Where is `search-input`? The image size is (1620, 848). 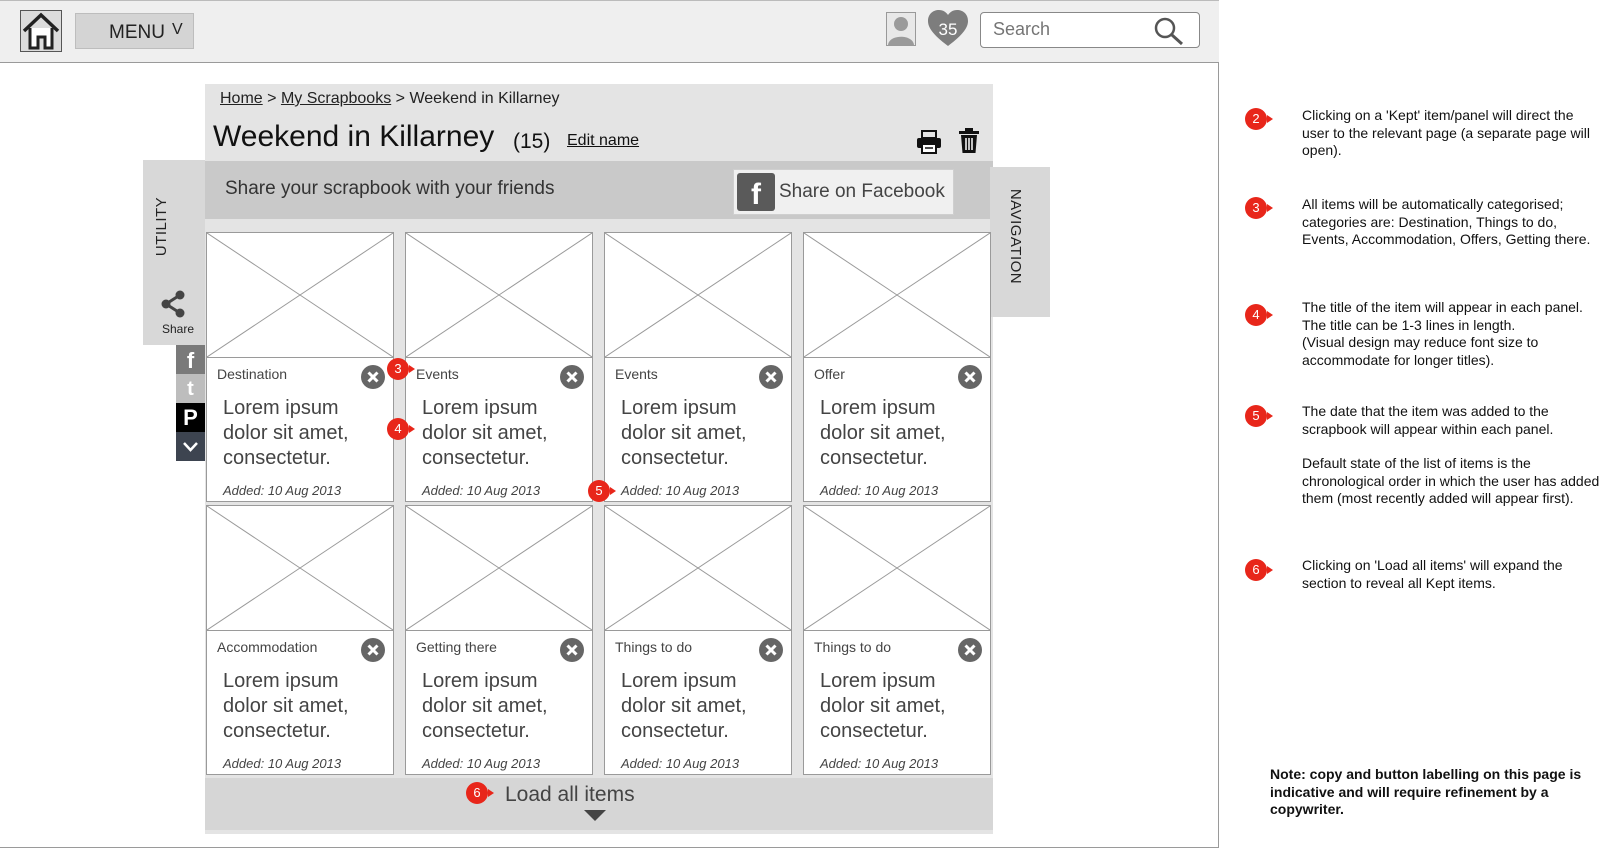 search-input is located at coordinates (1068, 29).